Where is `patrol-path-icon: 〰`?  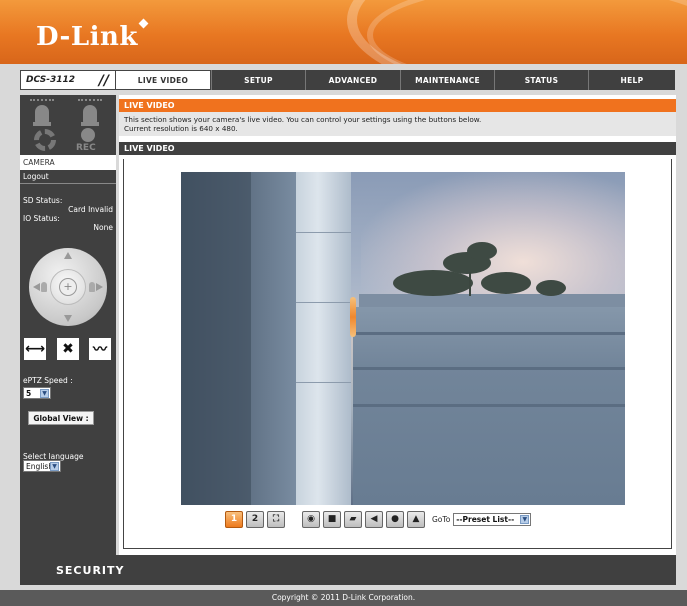 patrol-path-icon: 〰 is located at coordinates (100, 349).